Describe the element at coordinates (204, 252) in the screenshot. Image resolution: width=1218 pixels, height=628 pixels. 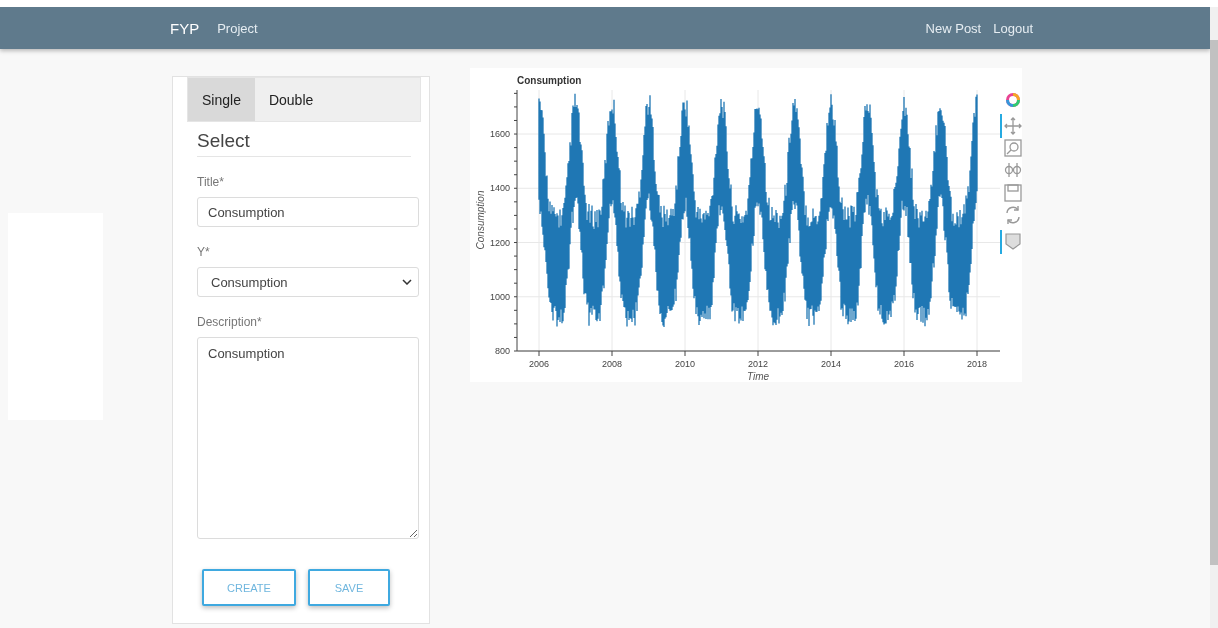
I see `field-label: Y*` at that location.